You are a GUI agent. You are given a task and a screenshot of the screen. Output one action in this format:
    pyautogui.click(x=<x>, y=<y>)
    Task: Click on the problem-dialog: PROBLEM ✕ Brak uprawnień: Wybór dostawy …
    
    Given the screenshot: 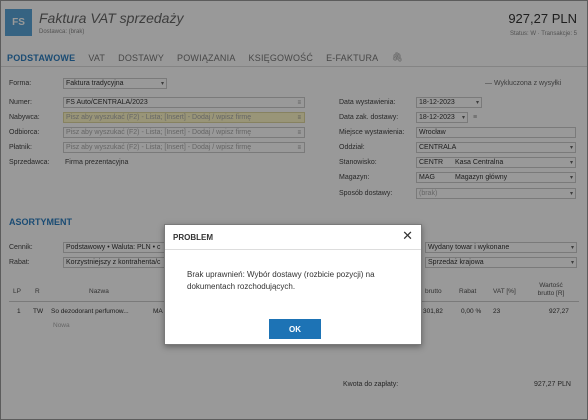 What is the action you would take?
    pyautogui.click(x=293, y=284)
    